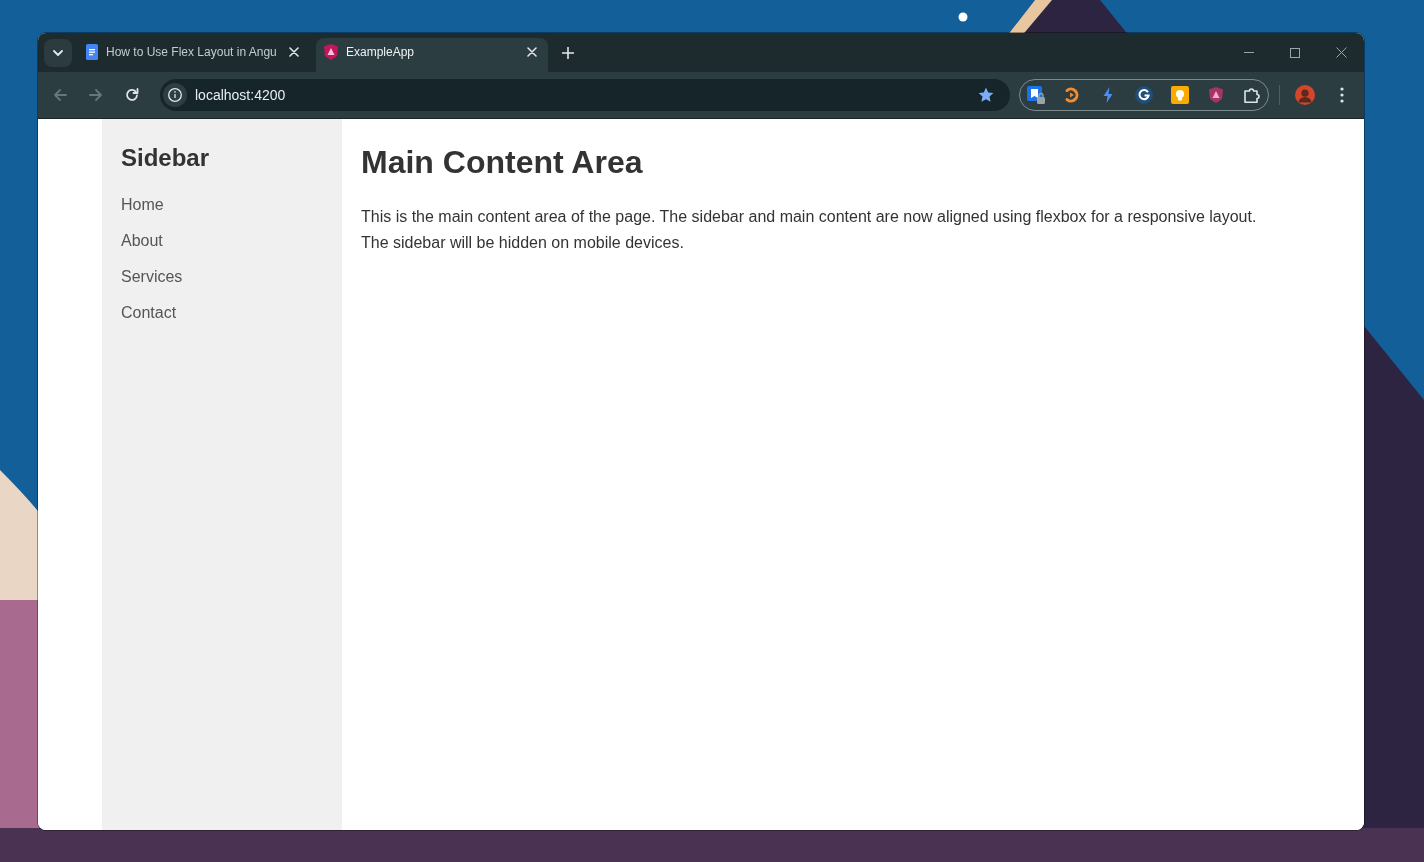 Image resolution: width=1424 pixels, height=862 pixels. Describe the element at coordinates (175, 95) in the screenshot. I see `info-icon` at that location.